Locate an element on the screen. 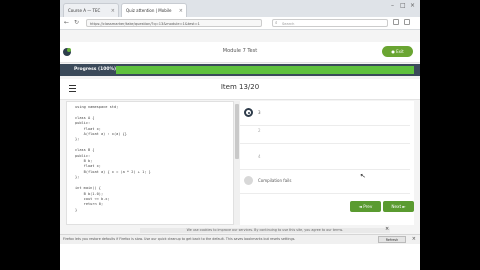 The image size is (480, 270). progress-section: Progress (100%) is located at coordinates (240, 70).